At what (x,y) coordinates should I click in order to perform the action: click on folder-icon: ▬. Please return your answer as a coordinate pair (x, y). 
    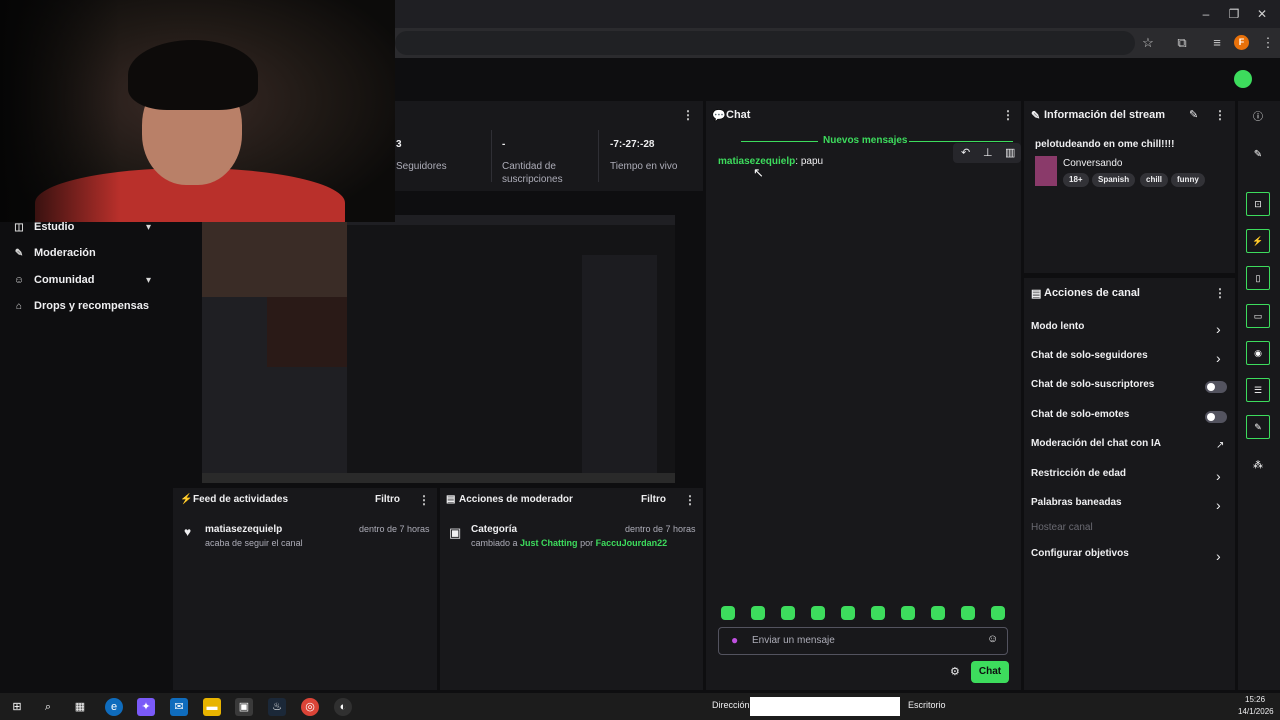
    Looking at the image, I should click on (212, 707).